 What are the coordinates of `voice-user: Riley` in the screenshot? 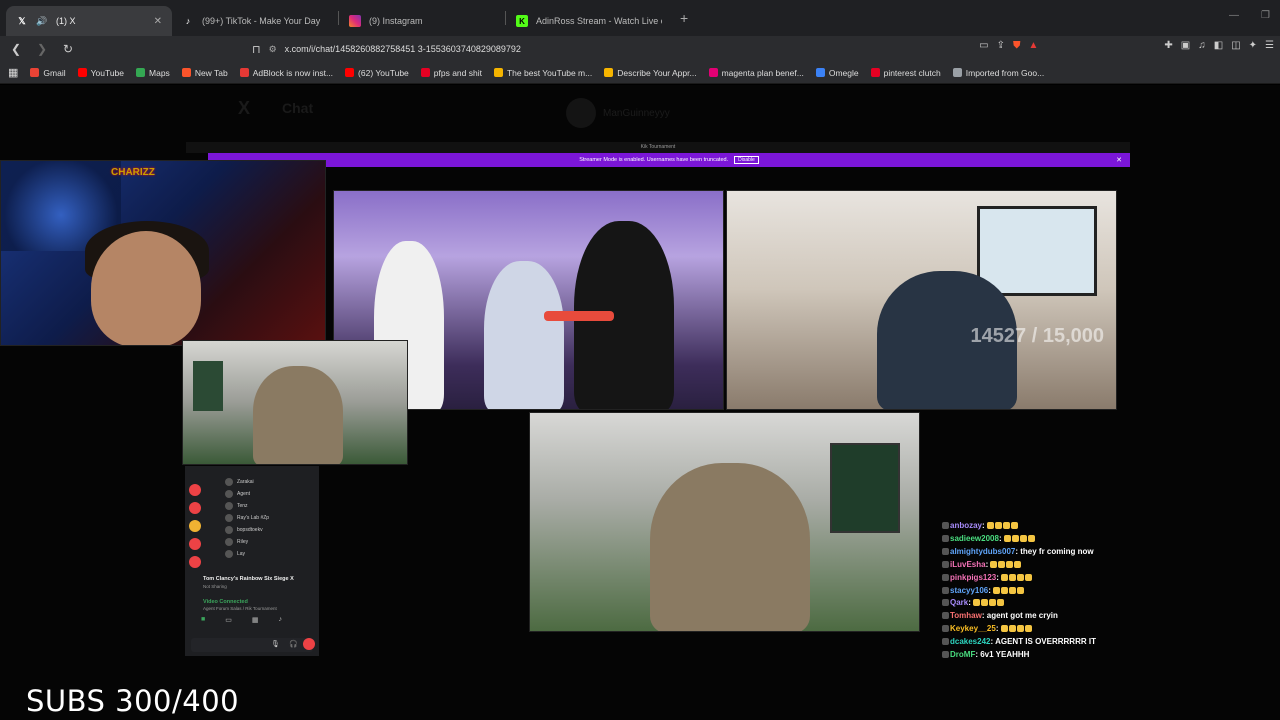 It's located at (236, 542).